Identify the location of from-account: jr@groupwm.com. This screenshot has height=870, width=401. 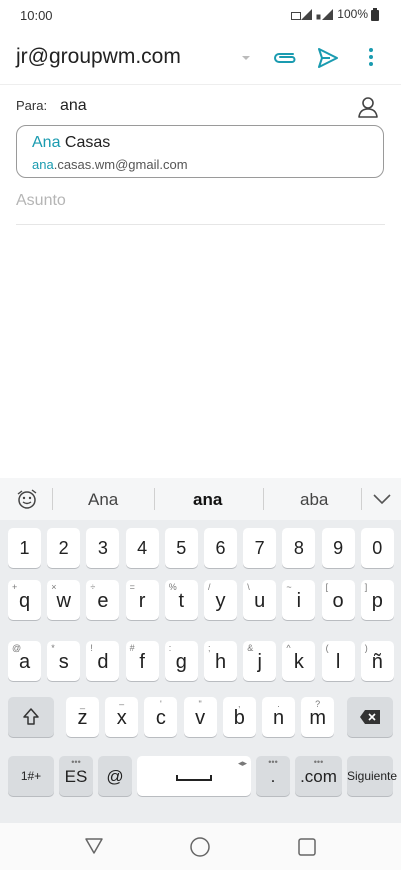
(98, 57).